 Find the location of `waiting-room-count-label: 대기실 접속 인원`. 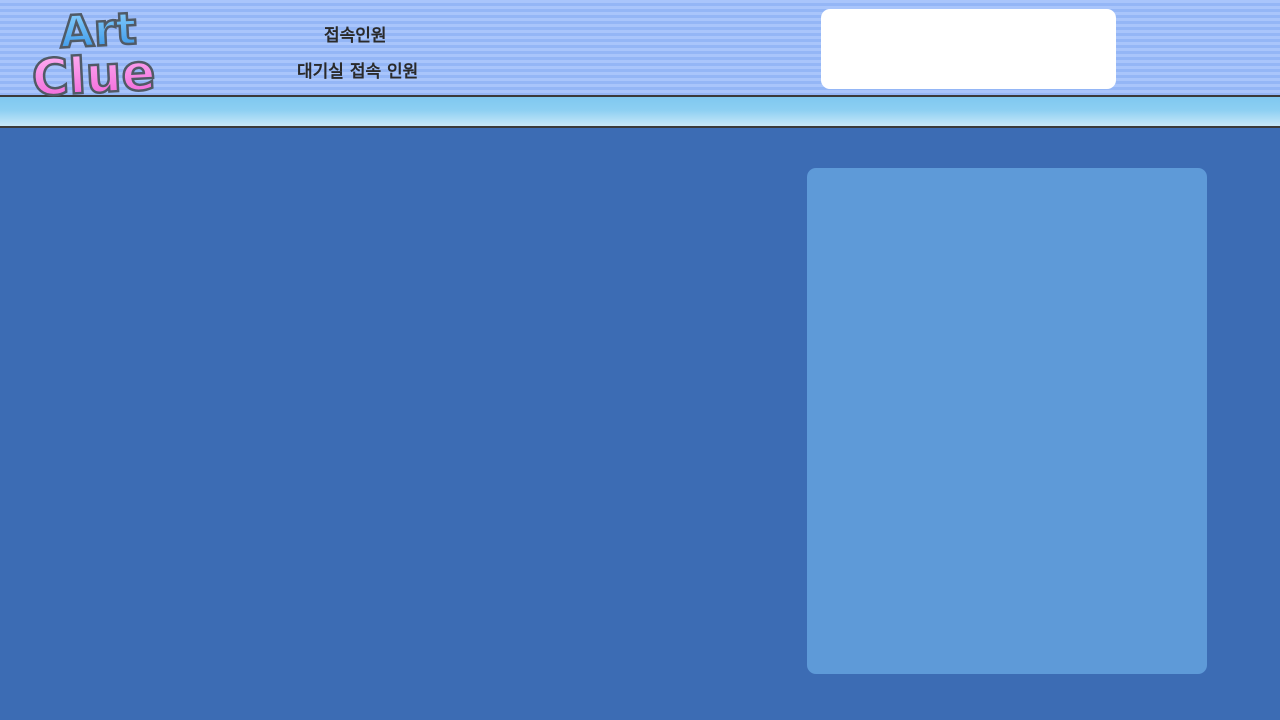

waiting-room-count-label: 대기실 접속 인원 is located at coordinates (358, 72).